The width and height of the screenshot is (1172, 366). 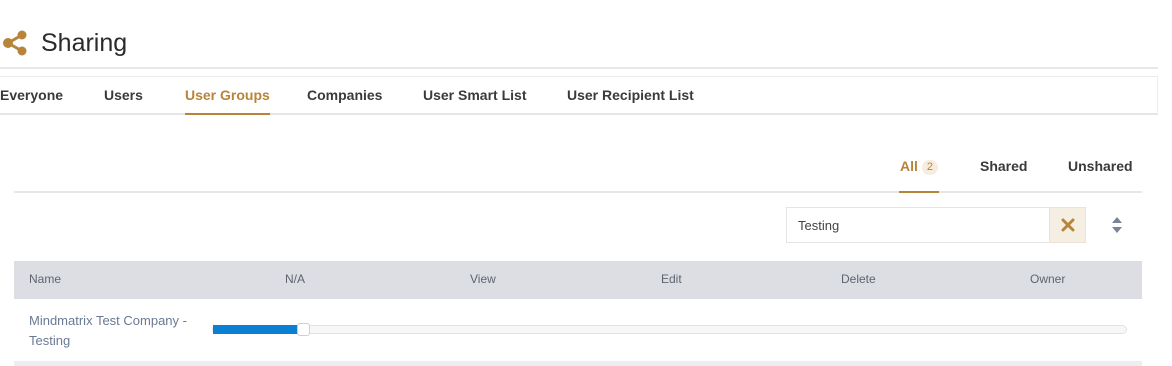 I want to click on user-group-name: Mindmatrix Test Company - Testing, so click(x=108, y=330).